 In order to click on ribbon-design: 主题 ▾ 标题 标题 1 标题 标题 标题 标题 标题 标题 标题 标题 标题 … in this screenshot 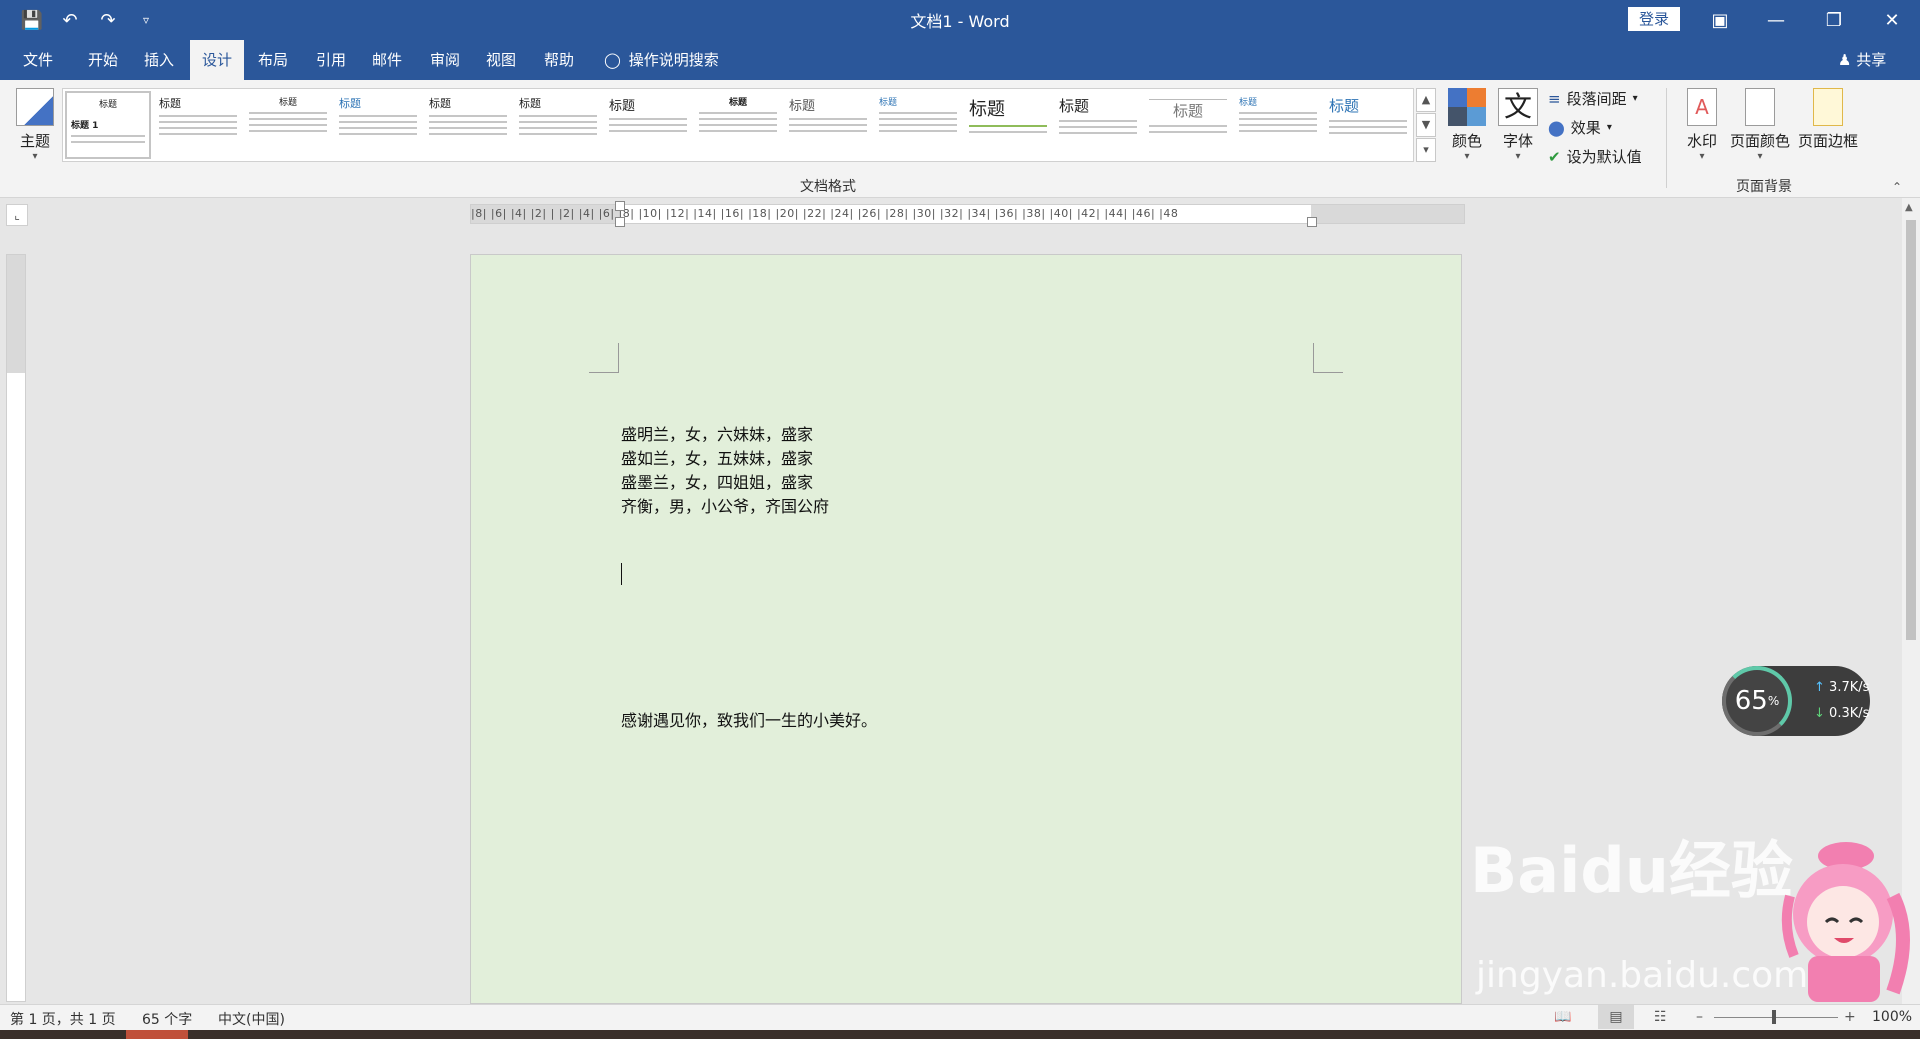, I will do `click(960, 139)`.